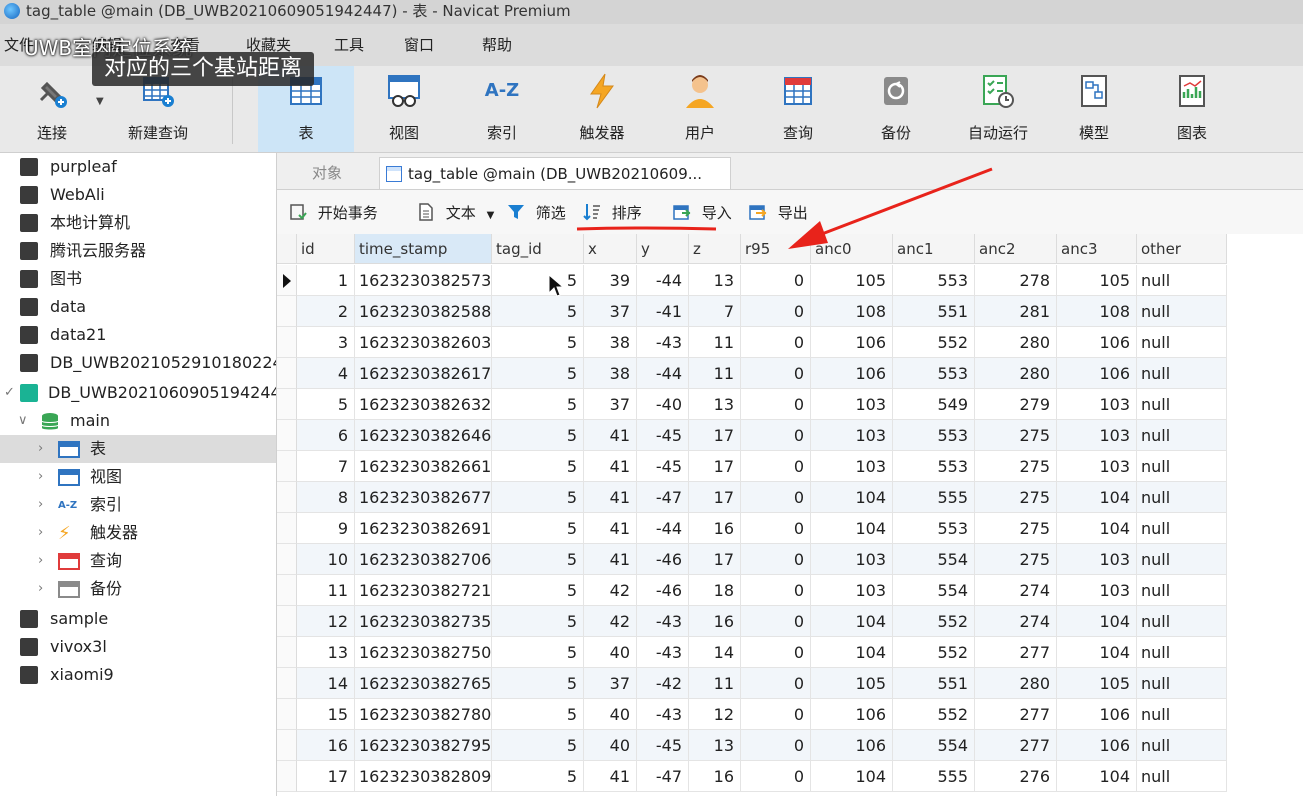 This screenshot has height=796, width=1303. What do you see at coordinates (138, 505) in the screenshot?
I see `tree-node: › A-Z 索引` at bounding box center [138, 505].